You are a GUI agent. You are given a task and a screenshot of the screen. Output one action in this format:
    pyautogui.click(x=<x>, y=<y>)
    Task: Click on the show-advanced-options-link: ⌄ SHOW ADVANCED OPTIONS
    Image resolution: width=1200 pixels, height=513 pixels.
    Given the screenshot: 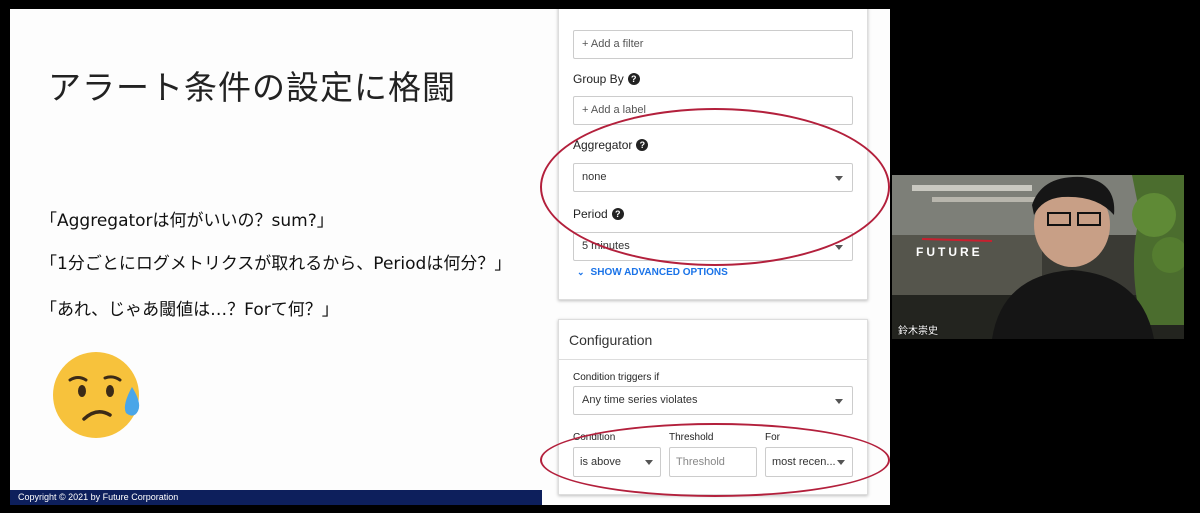 What is the action you would take?
    pyautogui.click(x=652, y=272)
    